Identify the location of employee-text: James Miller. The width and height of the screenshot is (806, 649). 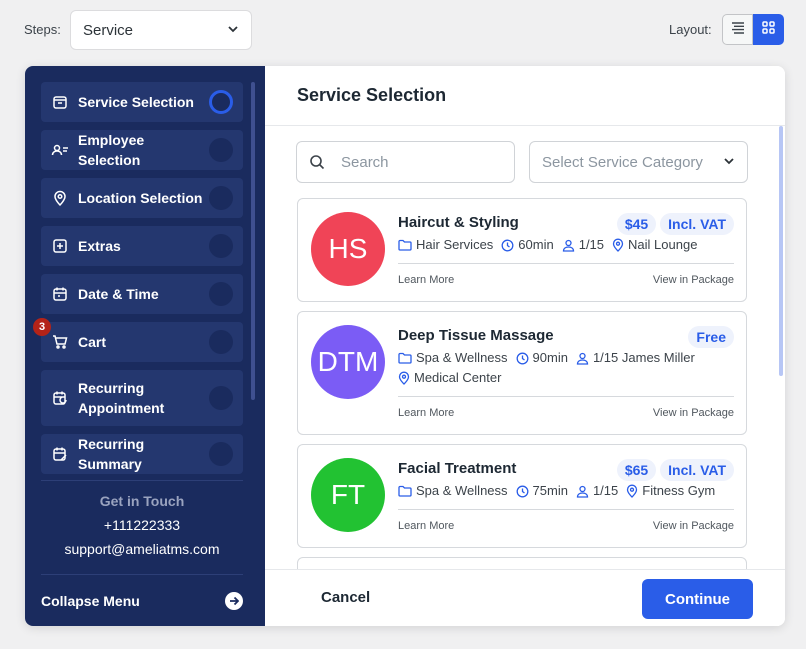
(658, 357).